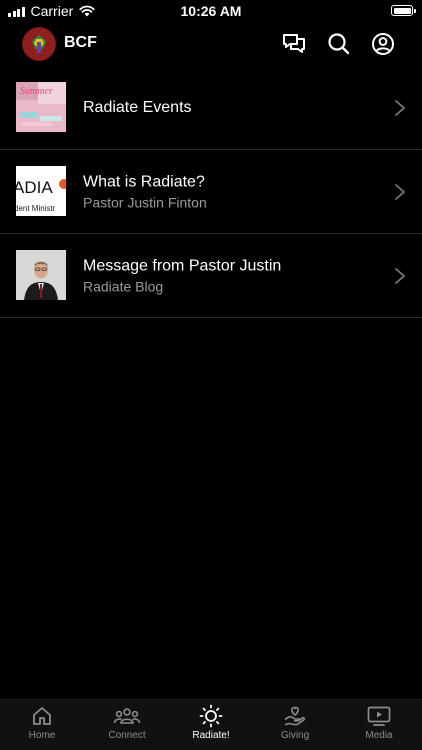 The width and height of the screenshot is (422, 750). I want to click on list-item-message-from-pastor: Message from Pastor Justin Radiate Blog, so click(211, 276).